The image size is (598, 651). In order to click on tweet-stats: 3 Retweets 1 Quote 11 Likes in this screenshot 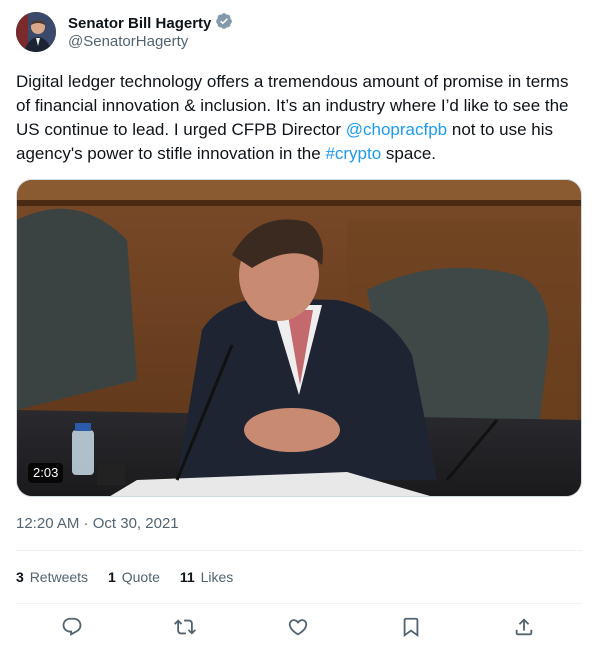, I will do `click(124, 577)`.